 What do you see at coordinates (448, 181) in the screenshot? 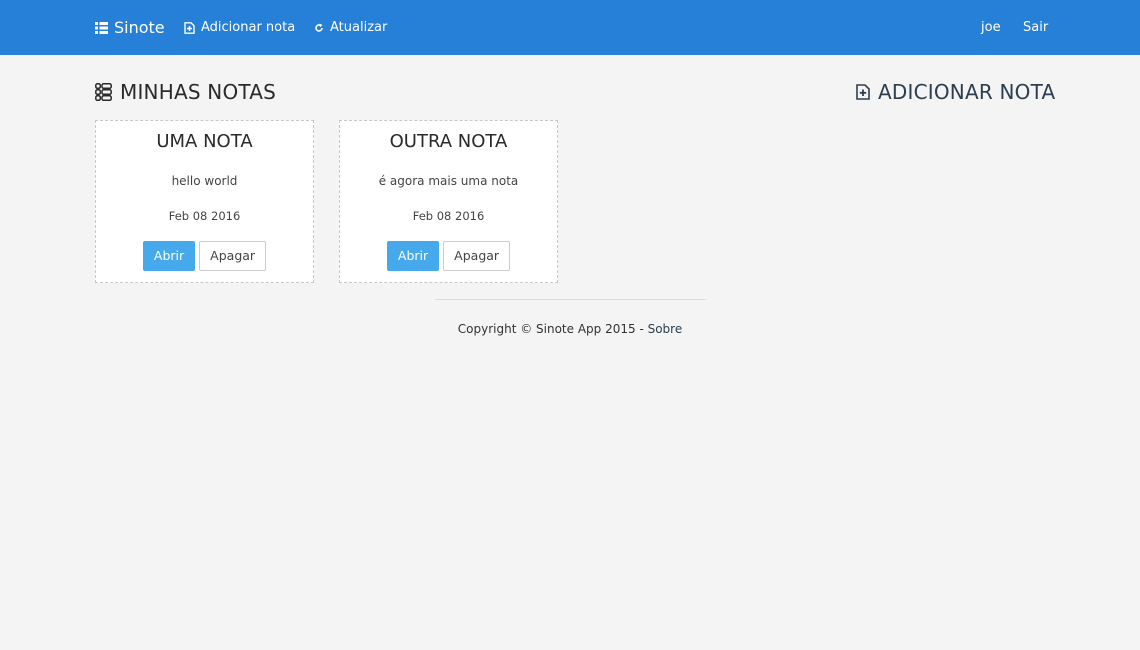
I see `note-body: é agora mais uma nota` at bounding box center [448, 181].